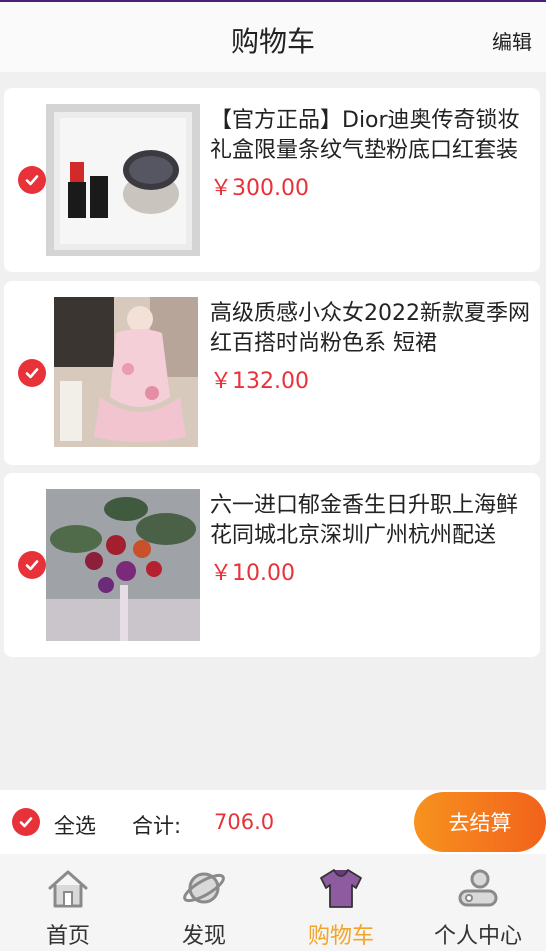 The width and height of the screenshot is (546, 951). What do you see at coordinates (67, 936) in the screenshot?
I see `tab-label: 首页` at bounding box center [67, 936].